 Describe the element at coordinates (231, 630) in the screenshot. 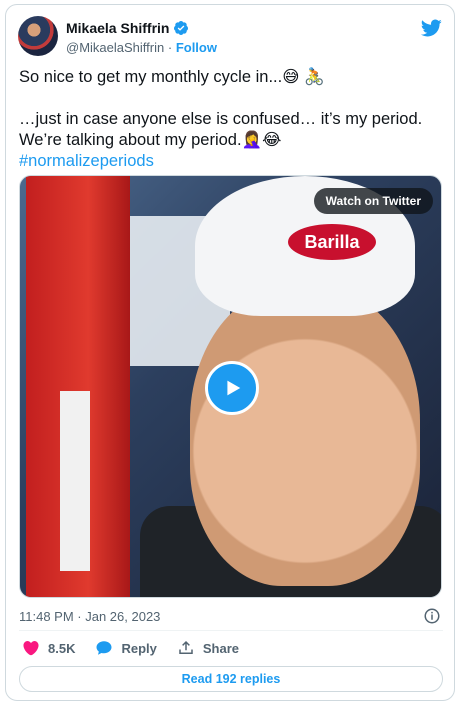

I see `divider` at that location.